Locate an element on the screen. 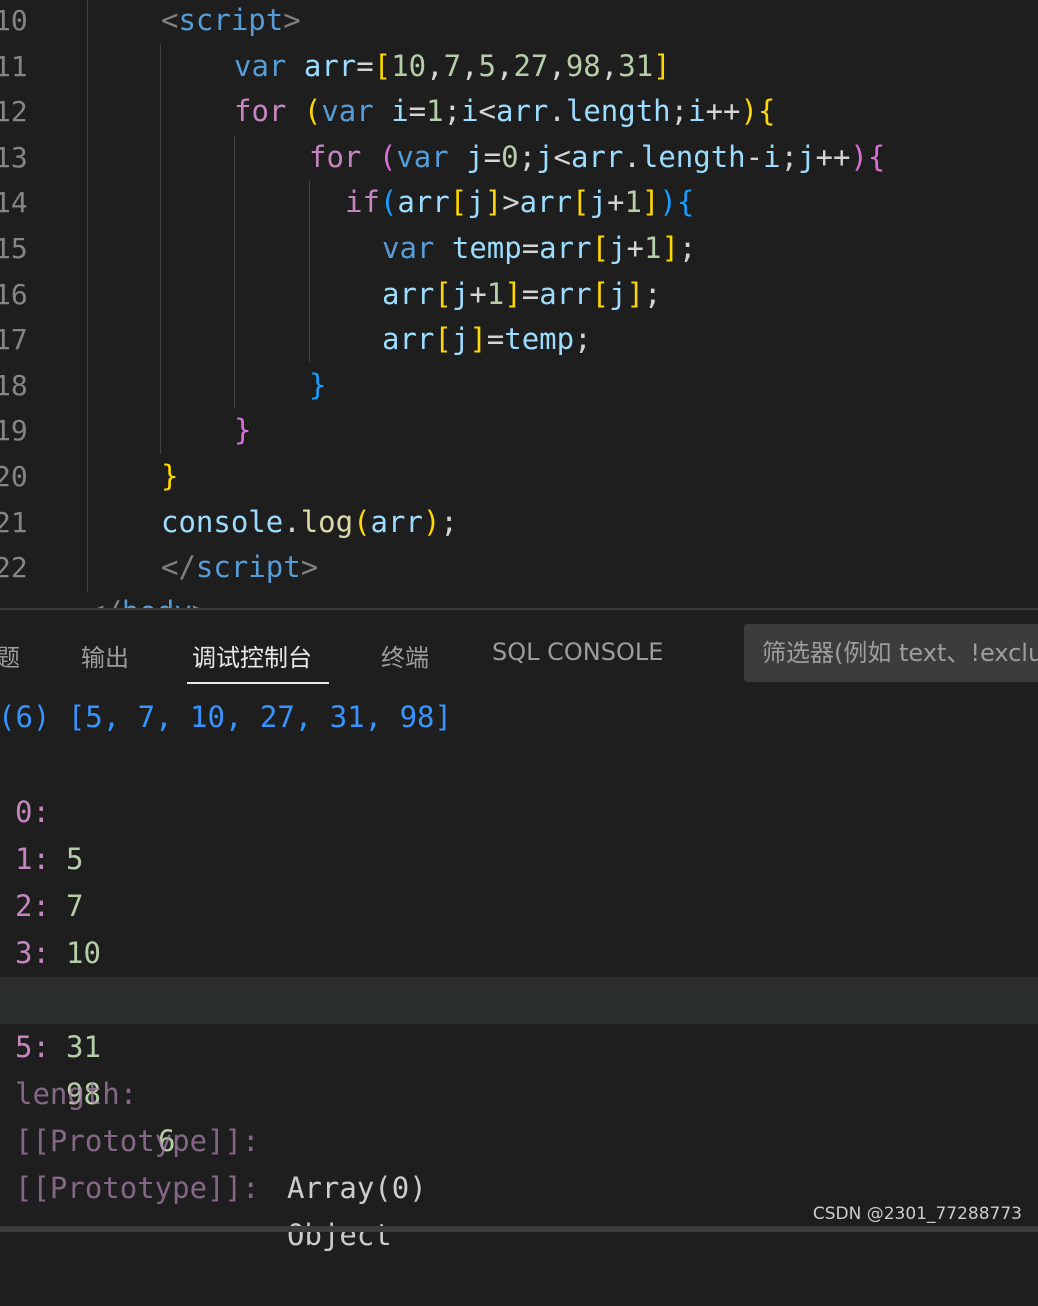 The height and width of the screenshot is (1306, 1038). code-line: for (var i=1;i<arr.length;i++){ is located at coordinates (505, 111).